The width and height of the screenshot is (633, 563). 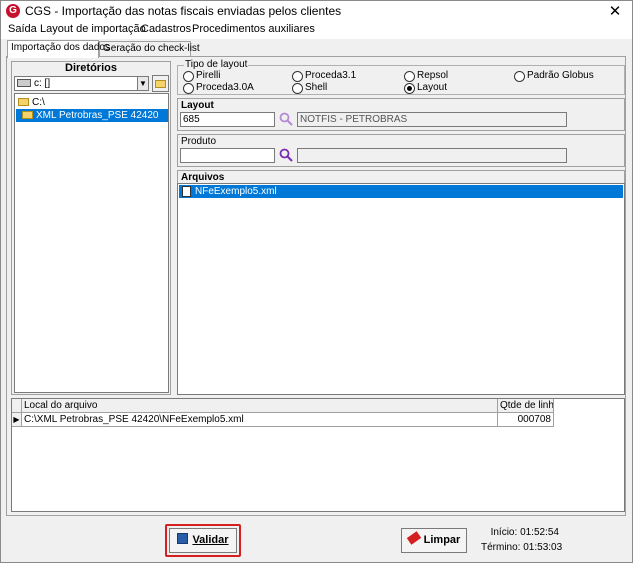 I want to click on menu-layout-importacao: Layout de importação, so click(x=93, y=29).